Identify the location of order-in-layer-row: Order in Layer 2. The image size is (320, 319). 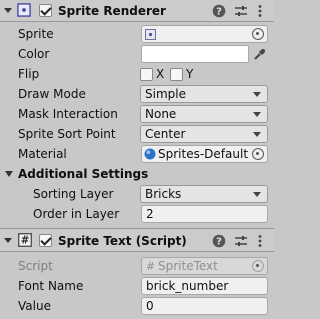
(137, 214).